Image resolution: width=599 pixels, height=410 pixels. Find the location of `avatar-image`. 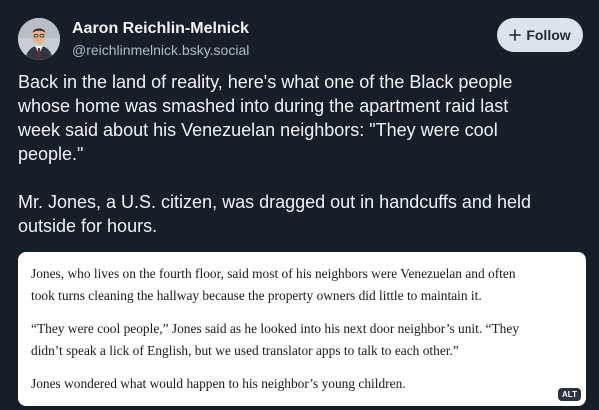

avatar-image is located at coordinates (39, 39).